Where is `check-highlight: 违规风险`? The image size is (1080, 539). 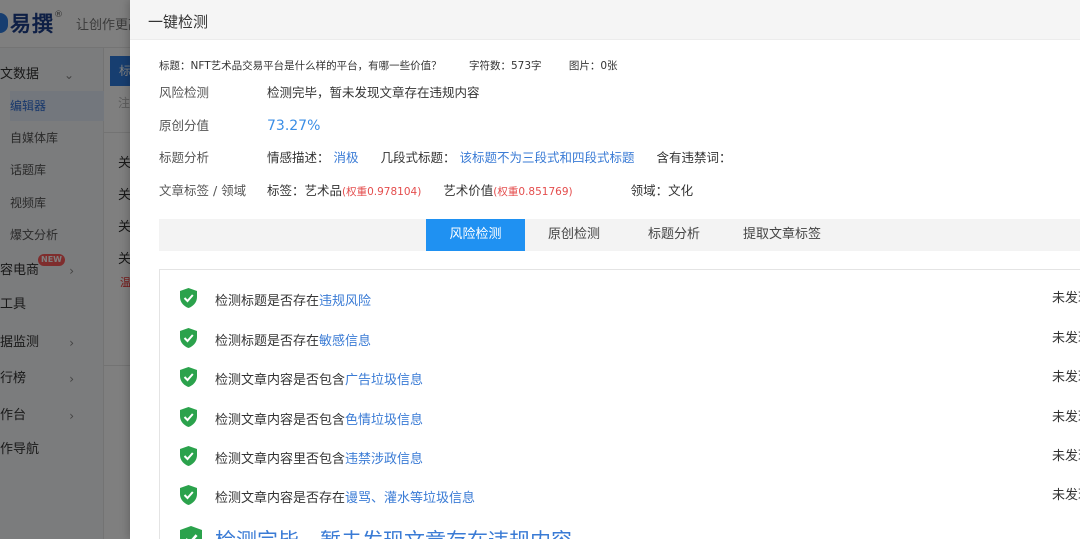 check-highlight: 违规风险 is located at coordinates (345, 301).